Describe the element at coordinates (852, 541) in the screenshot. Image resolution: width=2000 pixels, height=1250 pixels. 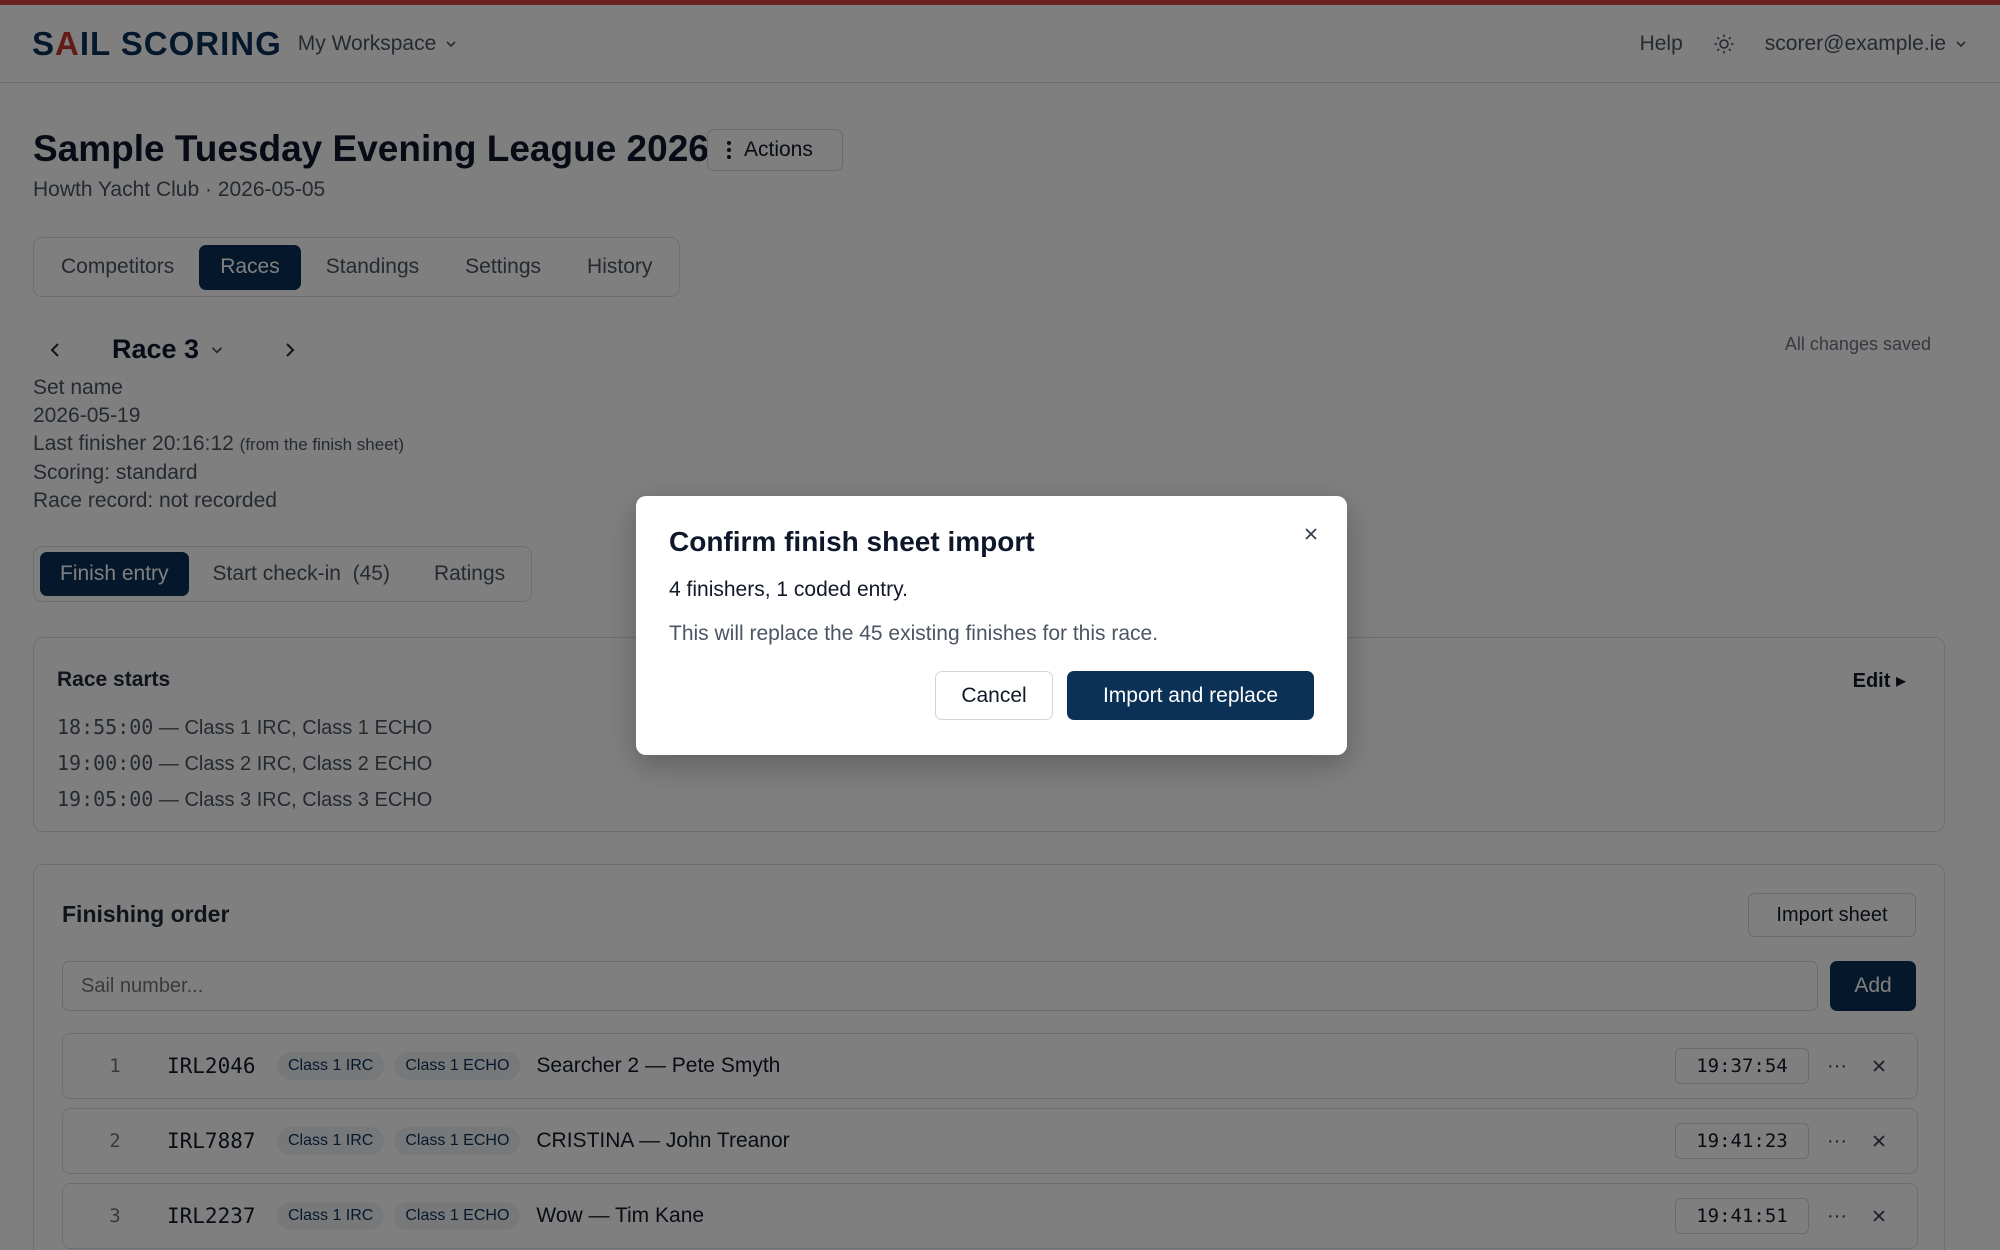
I see `dialog-title: Confirm finish sheet import` at that location.